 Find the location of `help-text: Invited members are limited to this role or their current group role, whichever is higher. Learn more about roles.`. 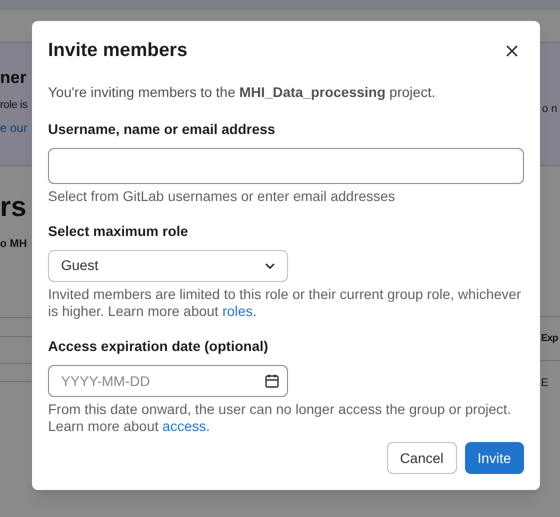

help-text: Invited members are limited to this role or their current group role, whichever is higher. Learn more about roles. is located at coordinates (285, 303).